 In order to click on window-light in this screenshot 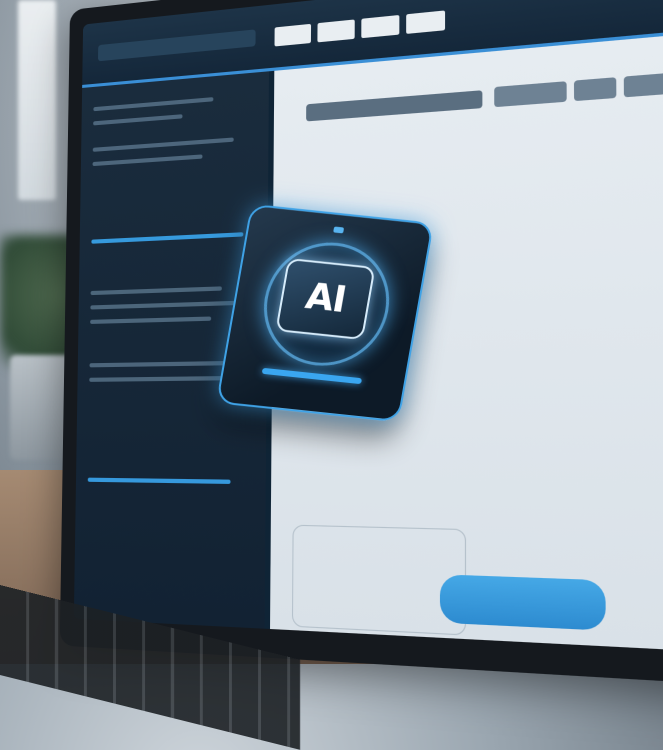, I will do `click(37, 100)`.